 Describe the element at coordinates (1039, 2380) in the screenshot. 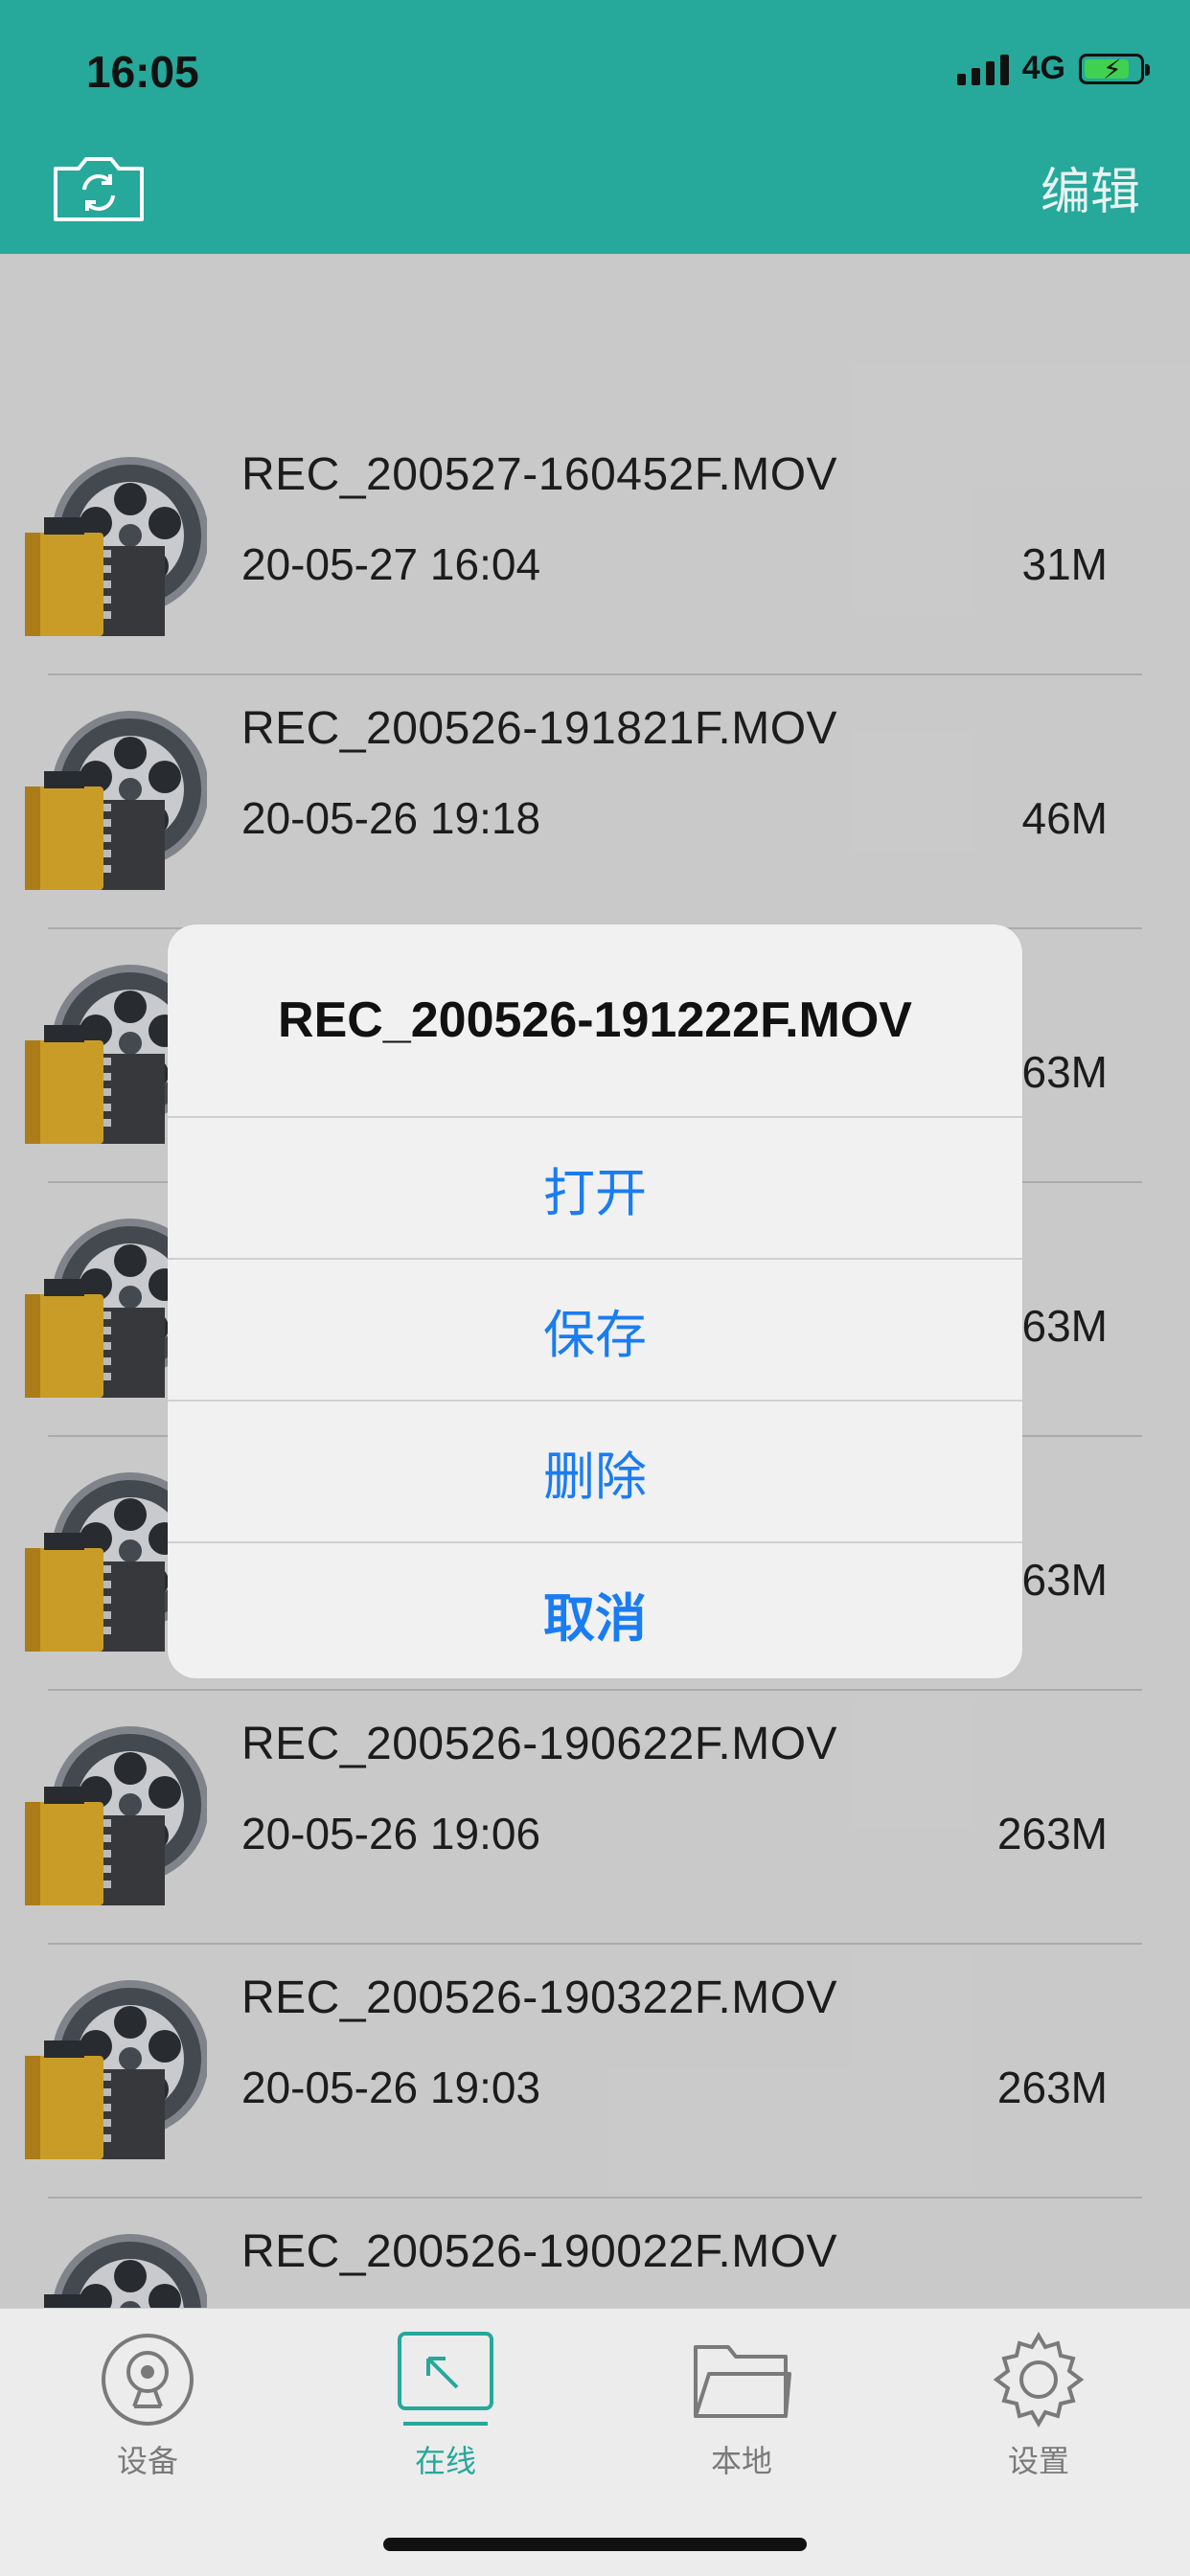

I see `gear-icon` at that location.